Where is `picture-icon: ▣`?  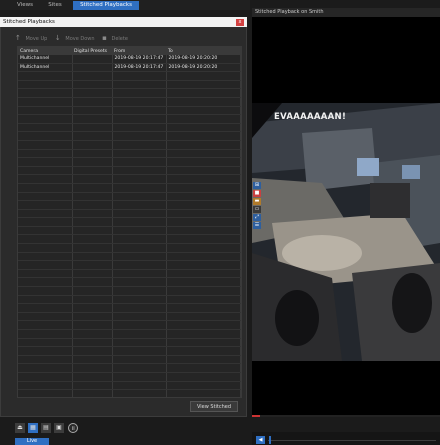
picture-icon: ▣ is located at coordinates (59, 428).